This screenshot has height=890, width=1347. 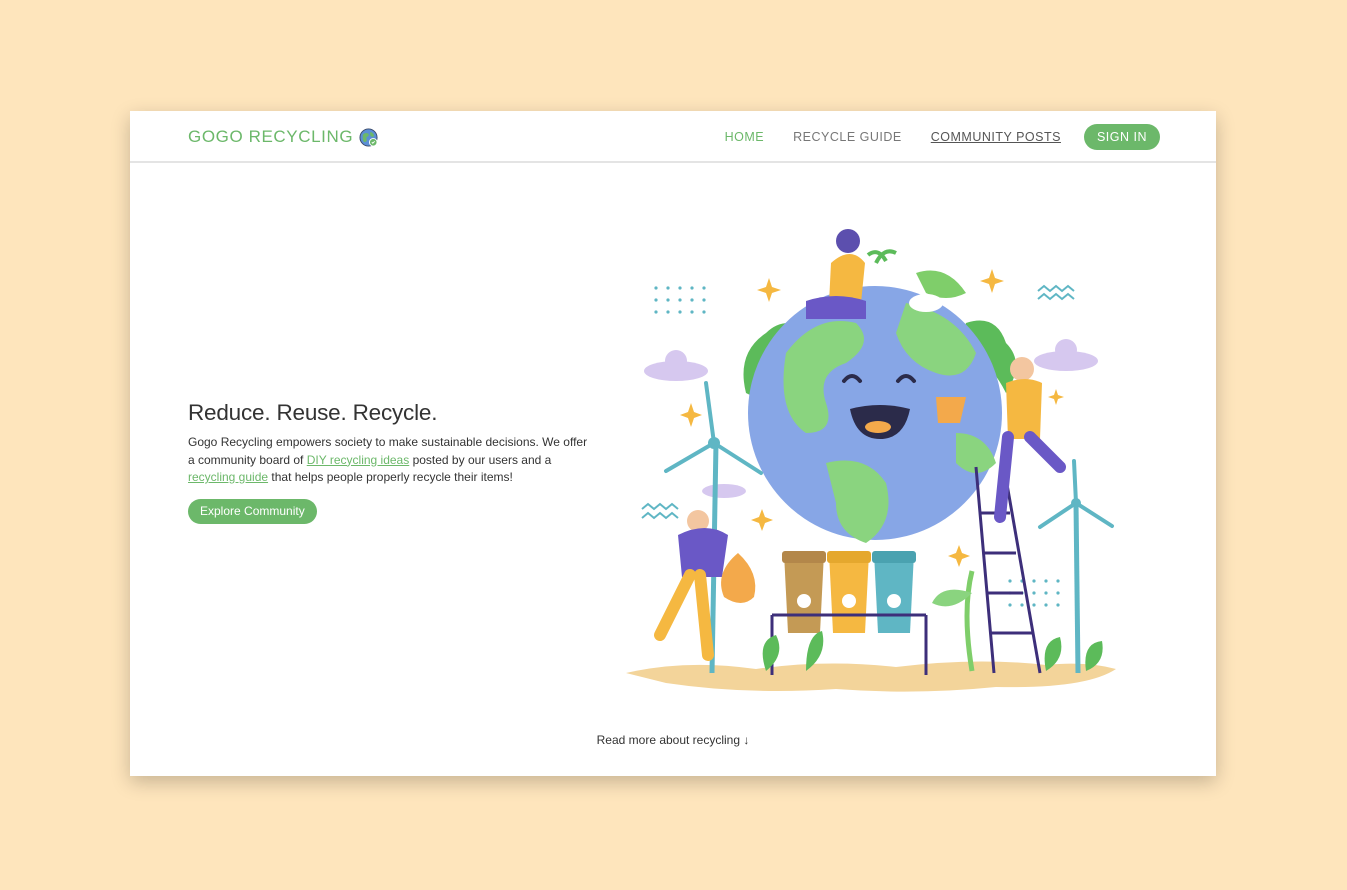 What do you see at coordinates (313, 412) in the screenshot?
I see `hero-title: Reduce. Reuse. Recycle.` at bounding box center [313, 412].